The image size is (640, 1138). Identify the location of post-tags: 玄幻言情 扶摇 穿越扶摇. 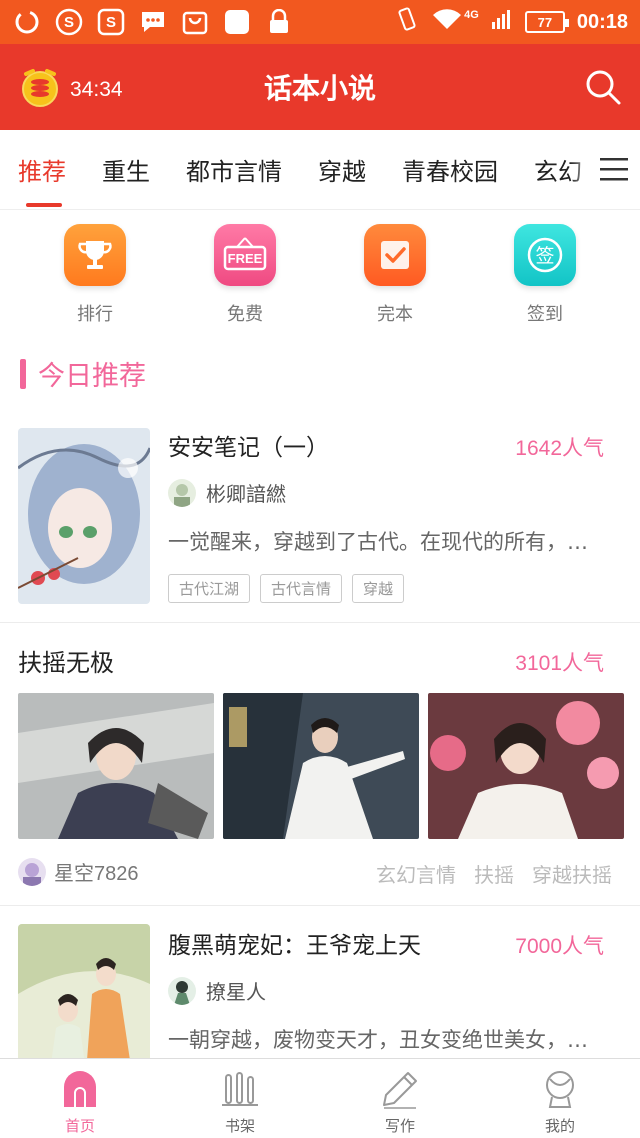
(494, 873).